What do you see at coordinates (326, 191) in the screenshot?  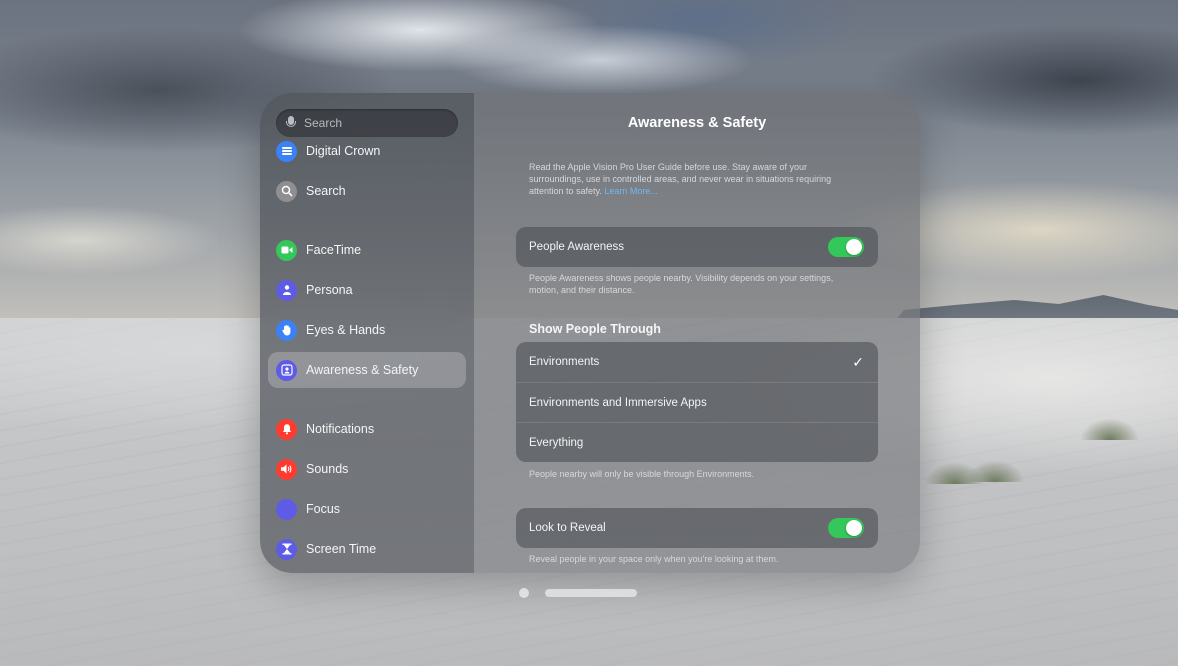 I see `sidebar-item-label: Search` at bounding box center [326, 191].